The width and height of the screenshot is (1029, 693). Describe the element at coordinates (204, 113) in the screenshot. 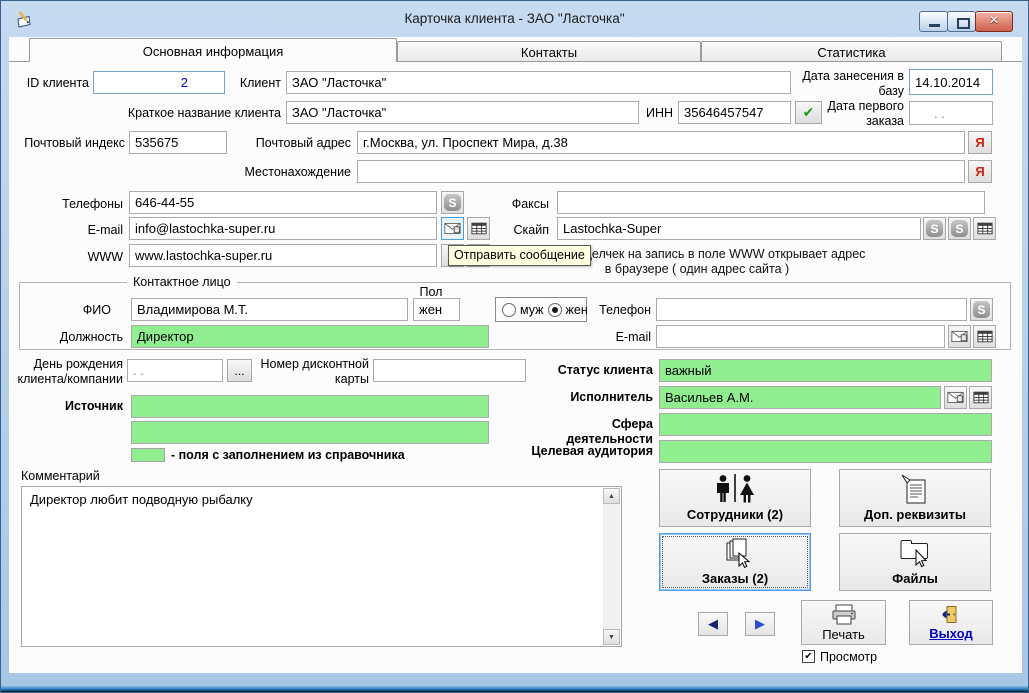

I see `short-name-label: Краткое название клиента` at that location.